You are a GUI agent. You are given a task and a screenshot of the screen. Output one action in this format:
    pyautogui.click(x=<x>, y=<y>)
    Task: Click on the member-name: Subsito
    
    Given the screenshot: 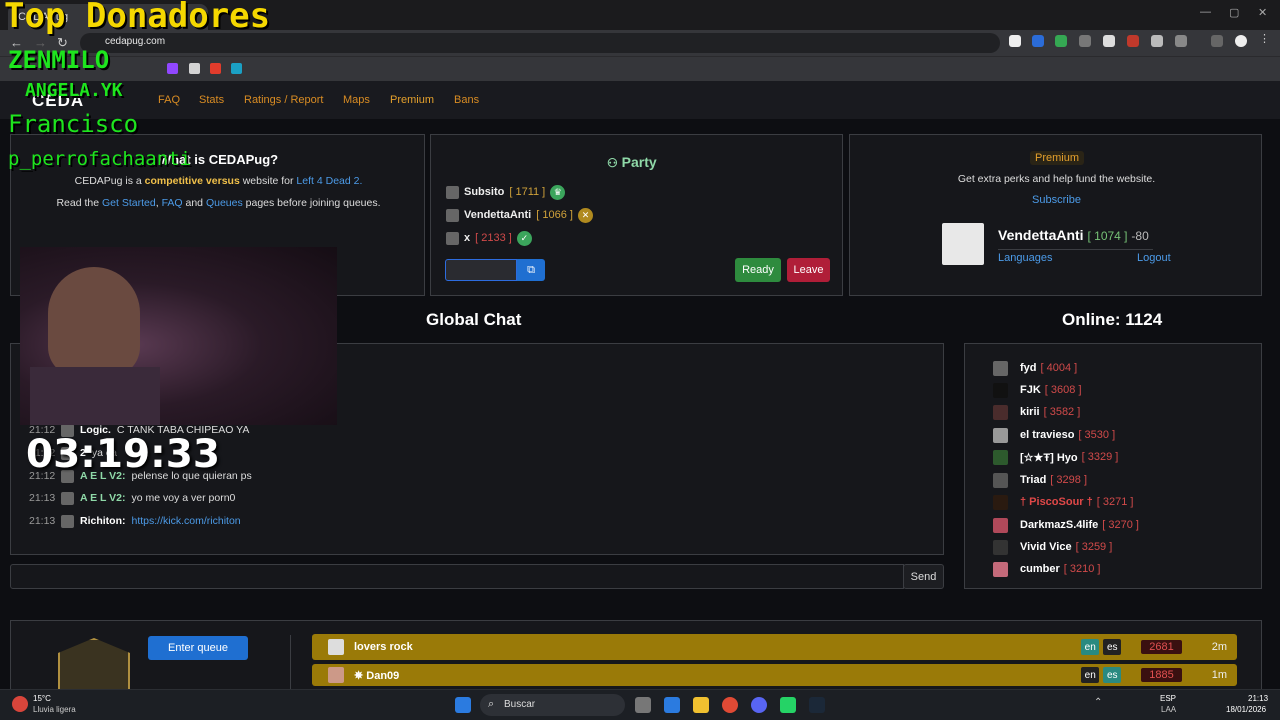 What is the action you would take?
    pyautogui.click(x=484, y=192)
    